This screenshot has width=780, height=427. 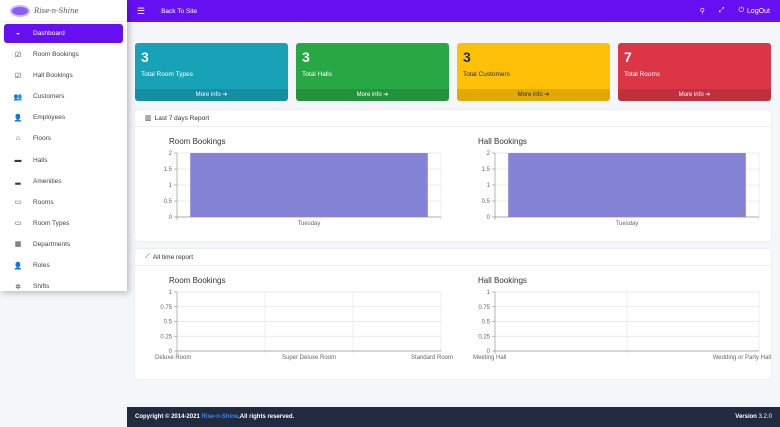 What do you see at coordinates (765, 417) in the screenshot?
I see `version-number: 3.2.0` at bounding box center [765, 417].